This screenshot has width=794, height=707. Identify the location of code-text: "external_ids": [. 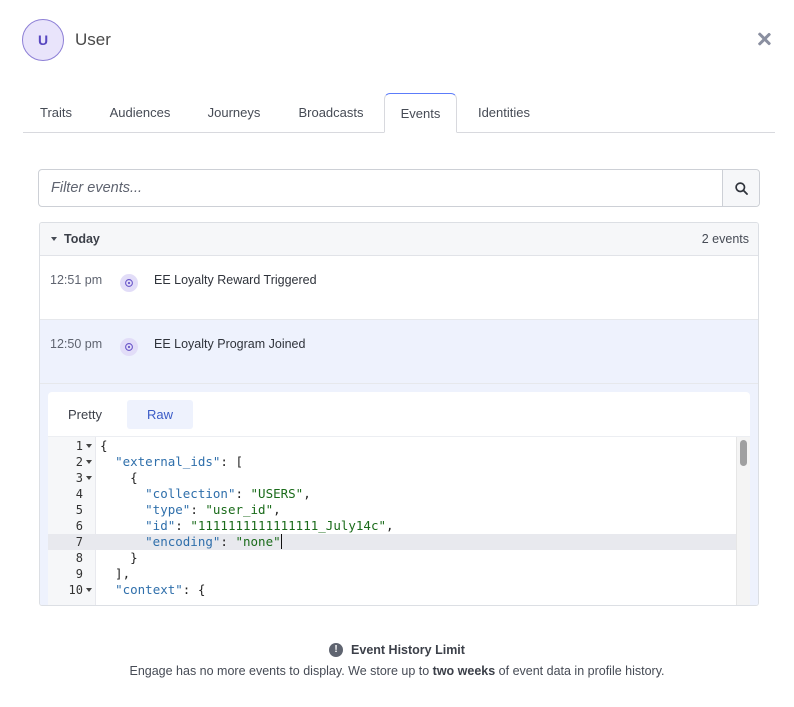
(179, 461).